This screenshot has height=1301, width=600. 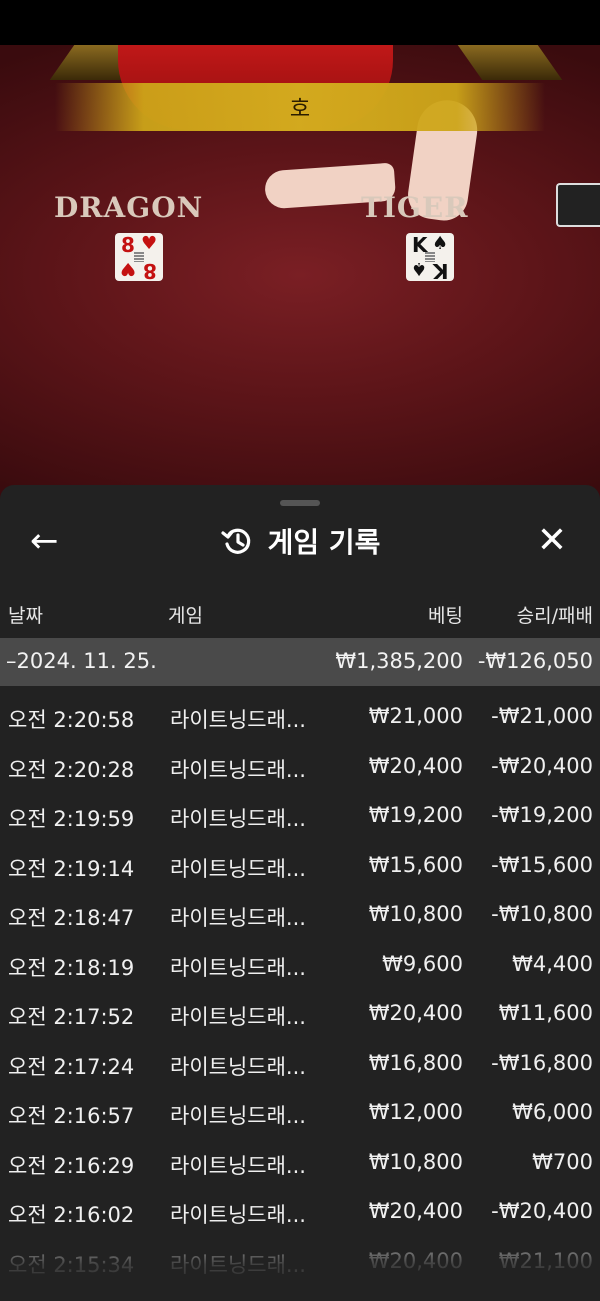 What do you see at coordinates (71, 769) in the screenshot?
I see `row-time: 오전 2:20:28` at bounding box center [71, 769].